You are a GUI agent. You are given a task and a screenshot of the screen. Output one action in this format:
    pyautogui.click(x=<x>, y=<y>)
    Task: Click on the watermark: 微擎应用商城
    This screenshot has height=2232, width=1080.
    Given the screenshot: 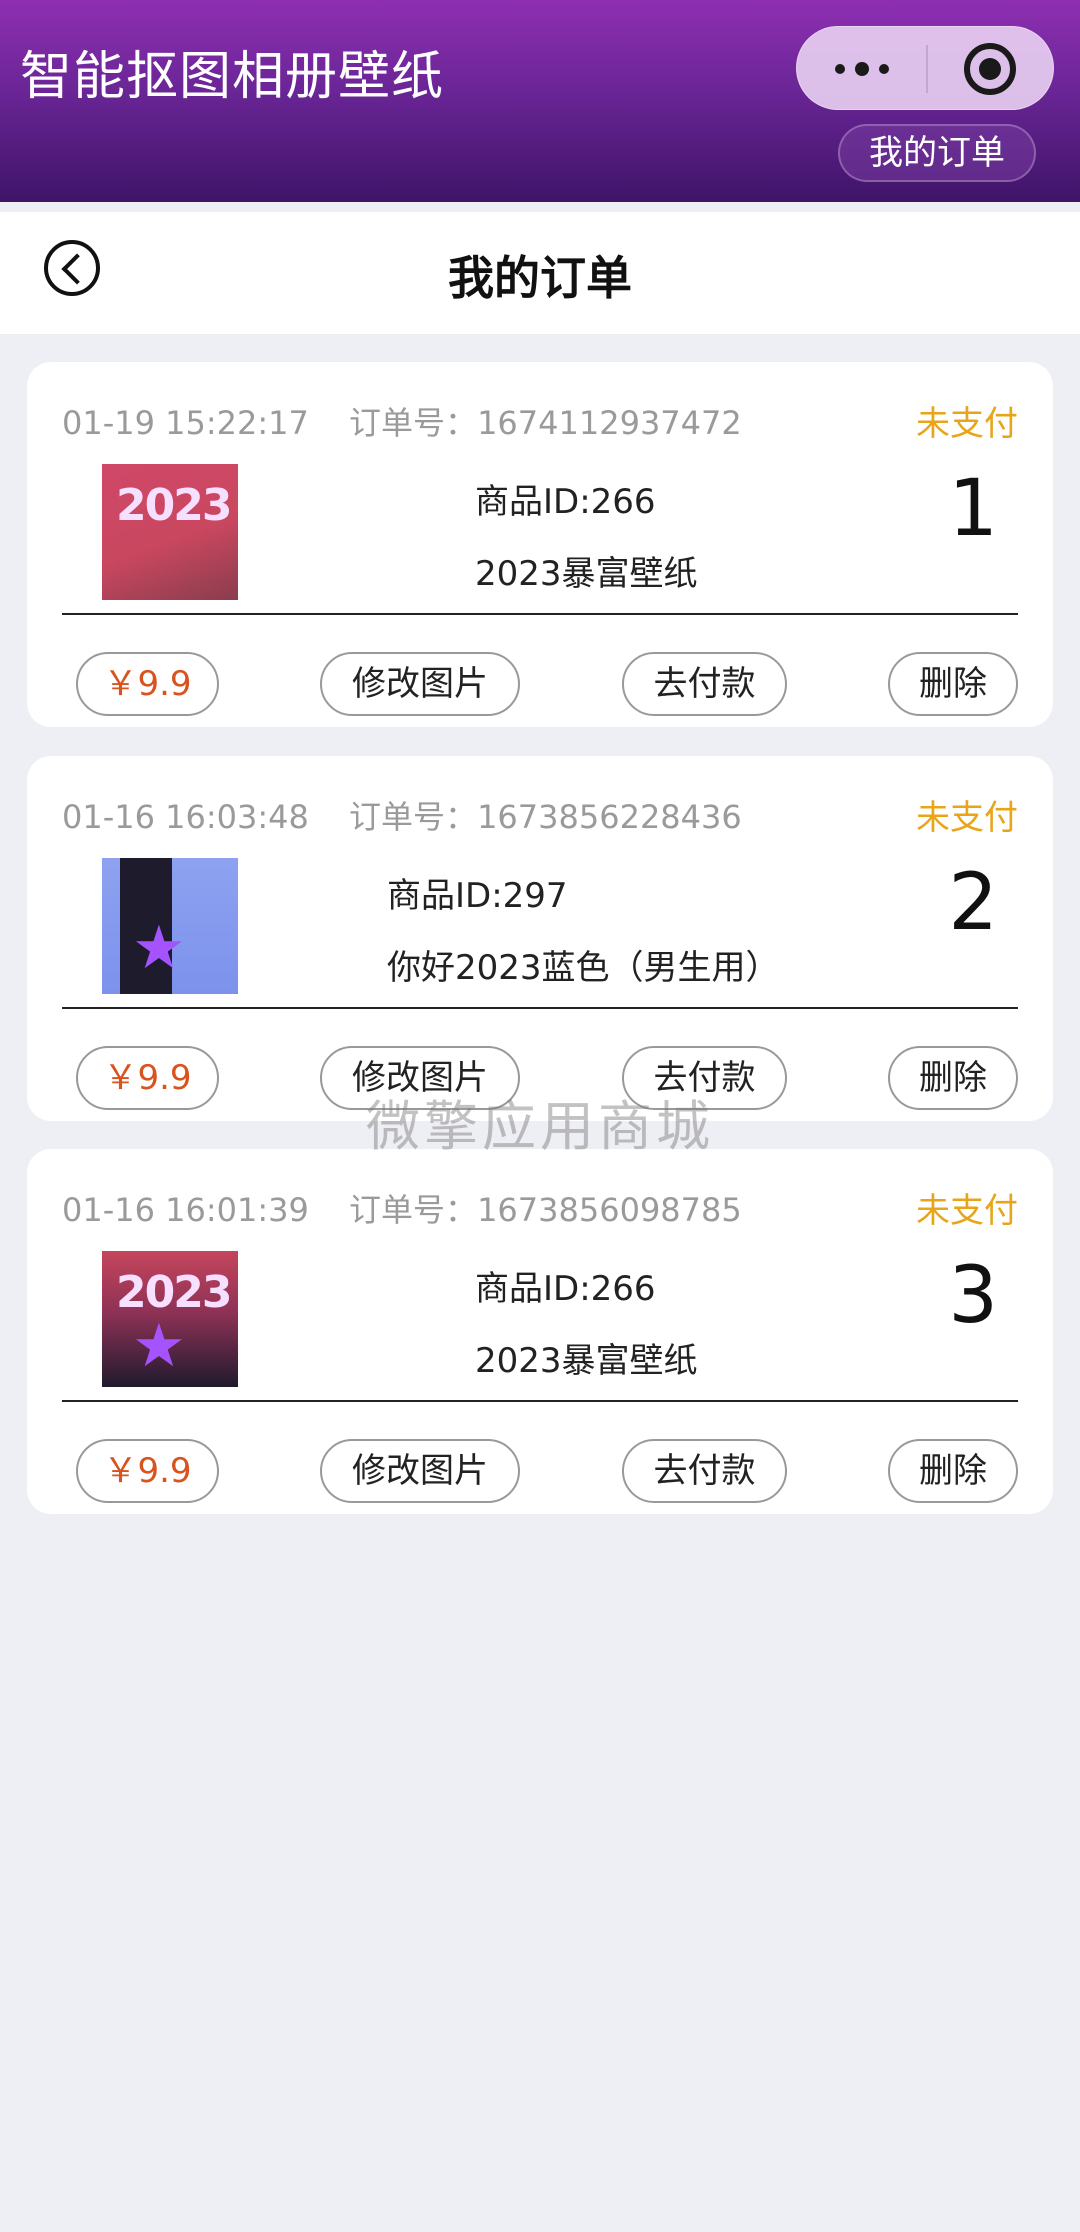 What is the action you would take?
    pyautogui.click(x=540, y=1126)
    